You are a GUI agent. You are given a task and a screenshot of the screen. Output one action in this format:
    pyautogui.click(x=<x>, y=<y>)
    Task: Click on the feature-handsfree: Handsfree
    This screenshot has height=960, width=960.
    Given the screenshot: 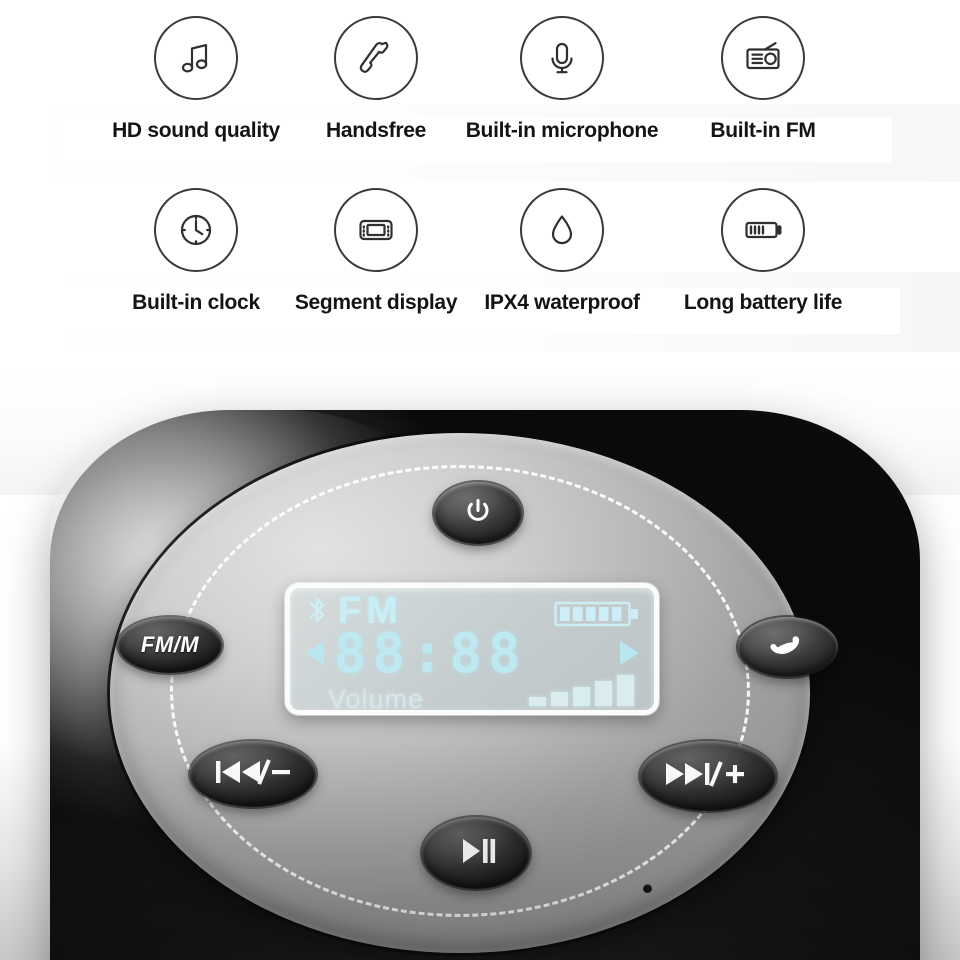 What is the action you would take?
    pyautogui.click(x=376, y=78)
    